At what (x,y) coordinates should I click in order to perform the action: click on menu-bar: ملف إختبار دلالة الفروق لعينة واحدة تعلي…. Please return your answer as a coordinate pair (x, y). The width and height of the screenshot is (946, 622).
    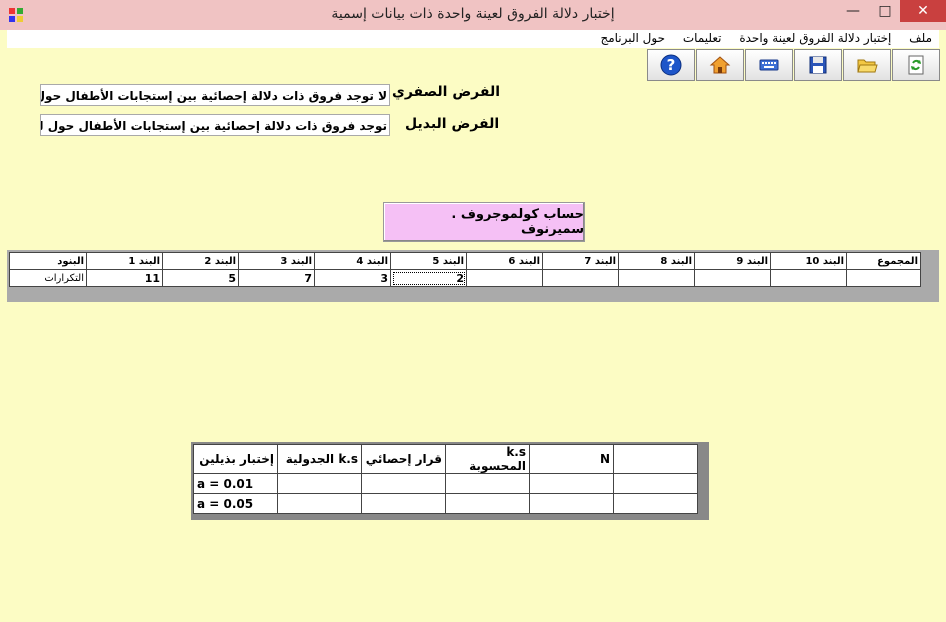
    Looking at the image, I should click on (473, 39).